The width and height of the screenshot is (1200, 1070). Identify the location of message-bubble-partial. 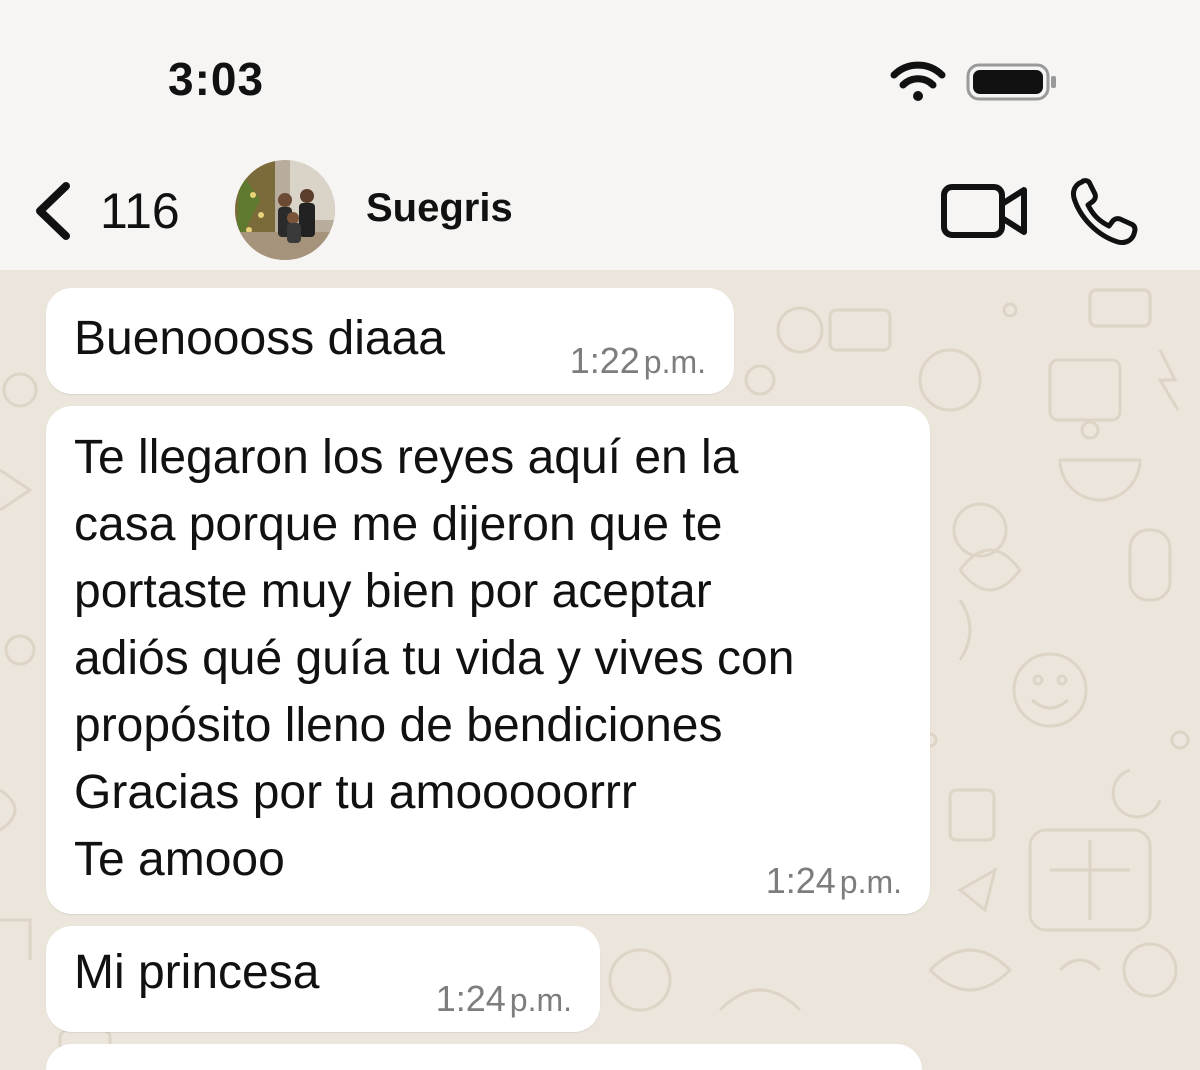
(484, 1057).